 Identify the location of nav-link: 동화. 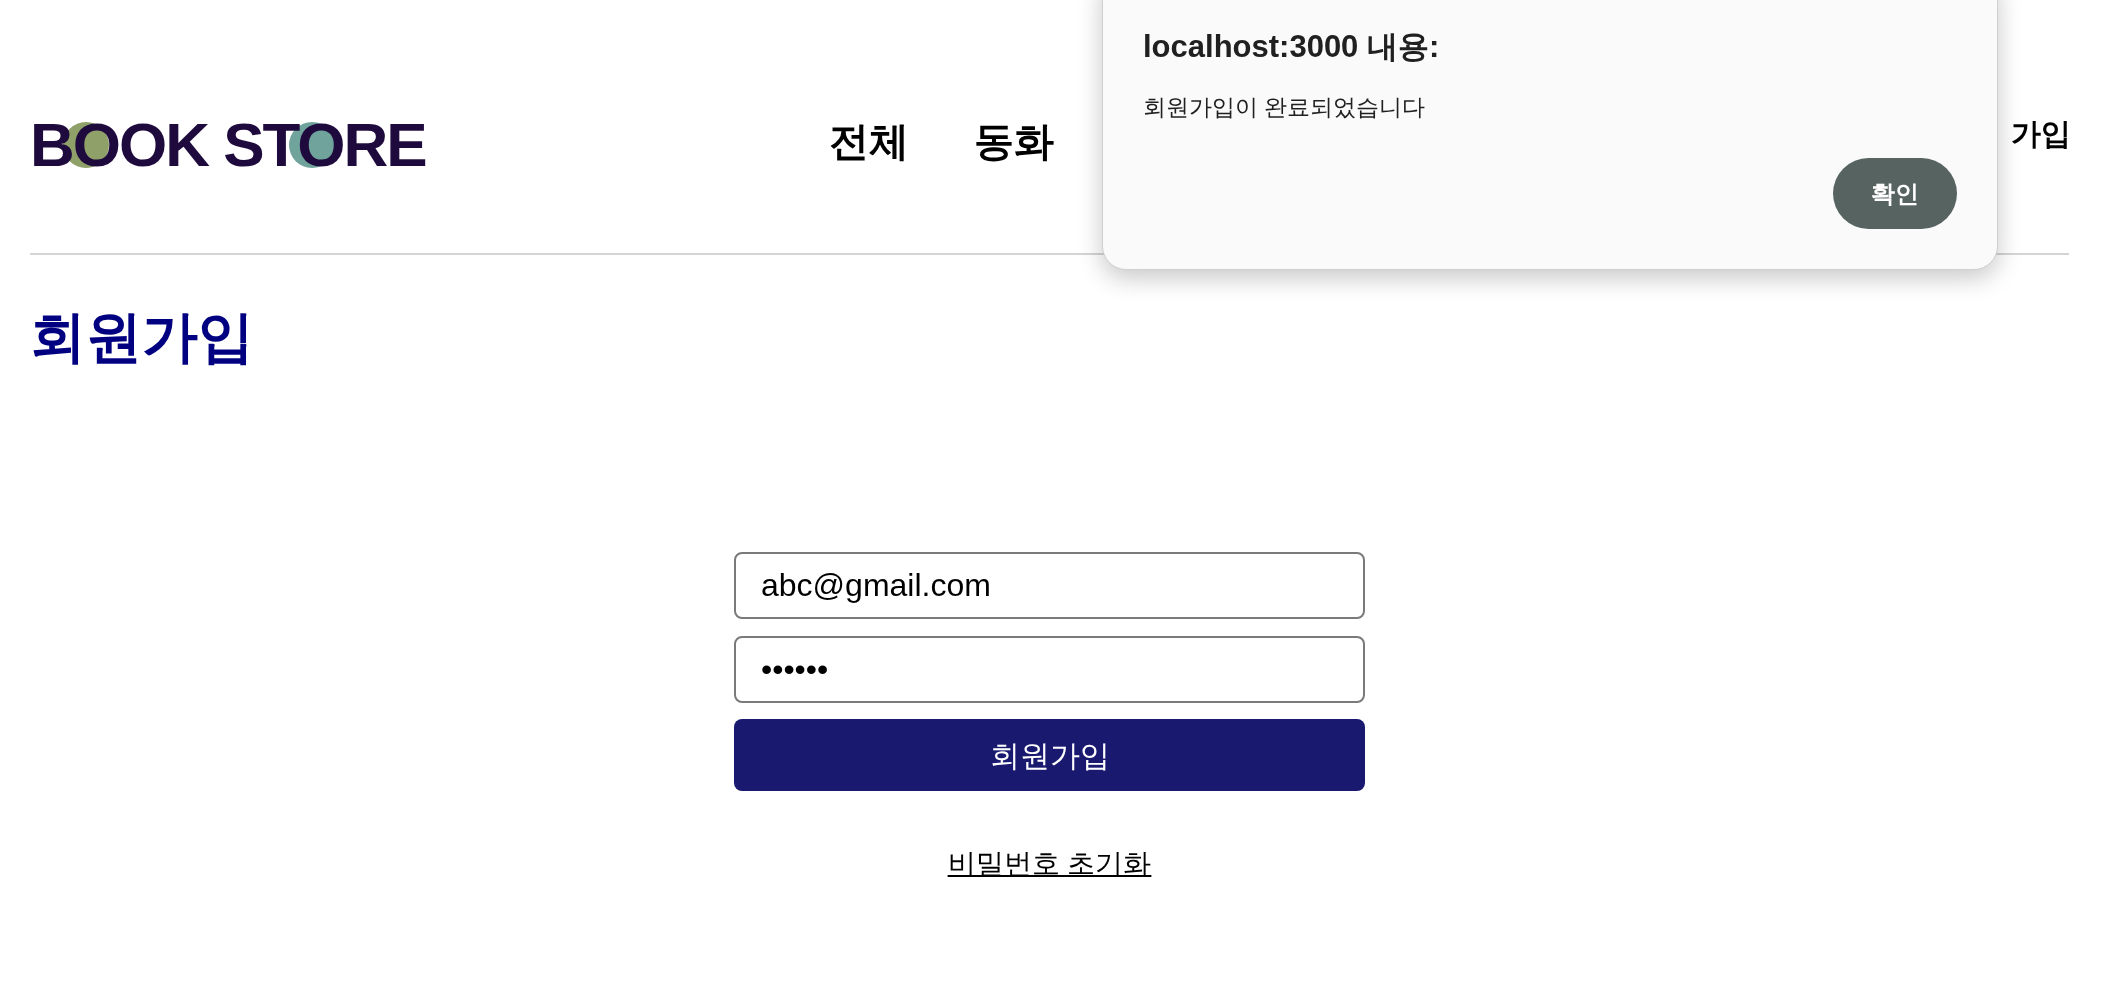
(1014, 140).